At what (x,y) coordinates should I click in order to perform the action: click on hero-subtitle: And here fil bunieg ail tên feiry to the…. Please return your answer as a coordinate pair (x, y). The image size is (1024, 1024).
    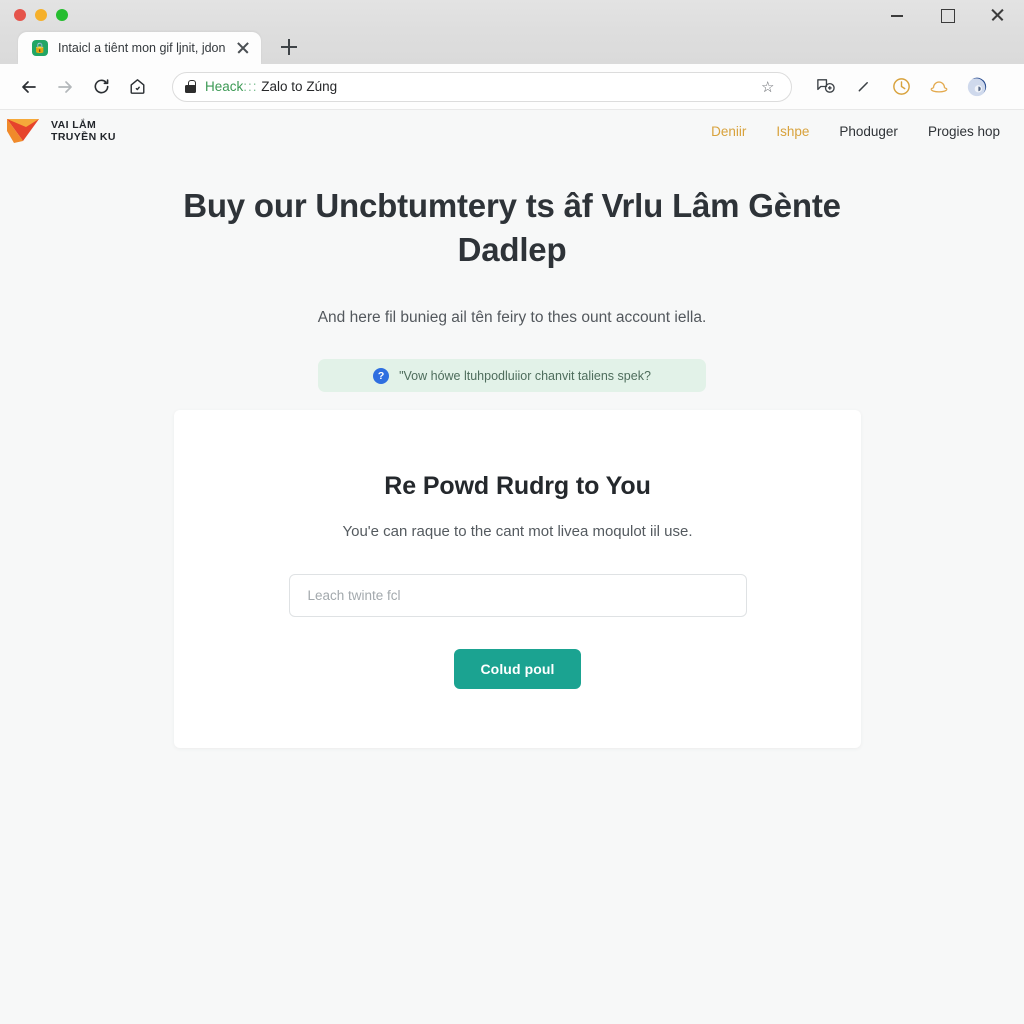
    Looking at the image, I should click on (512, 318).